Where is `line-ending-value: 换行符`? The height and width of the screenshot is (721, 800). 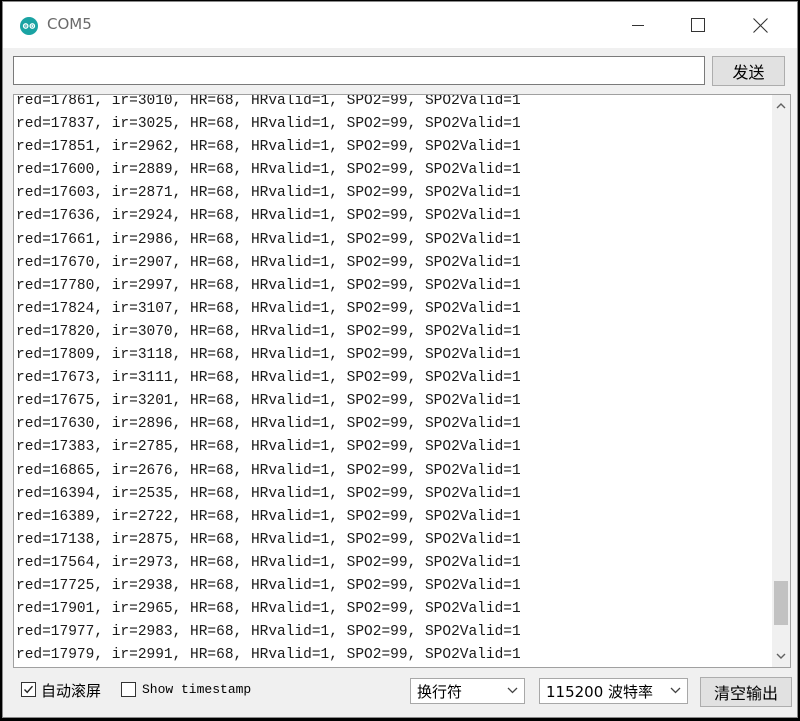
line-ending-value: 换行符 is located at coordinates (440, 692).